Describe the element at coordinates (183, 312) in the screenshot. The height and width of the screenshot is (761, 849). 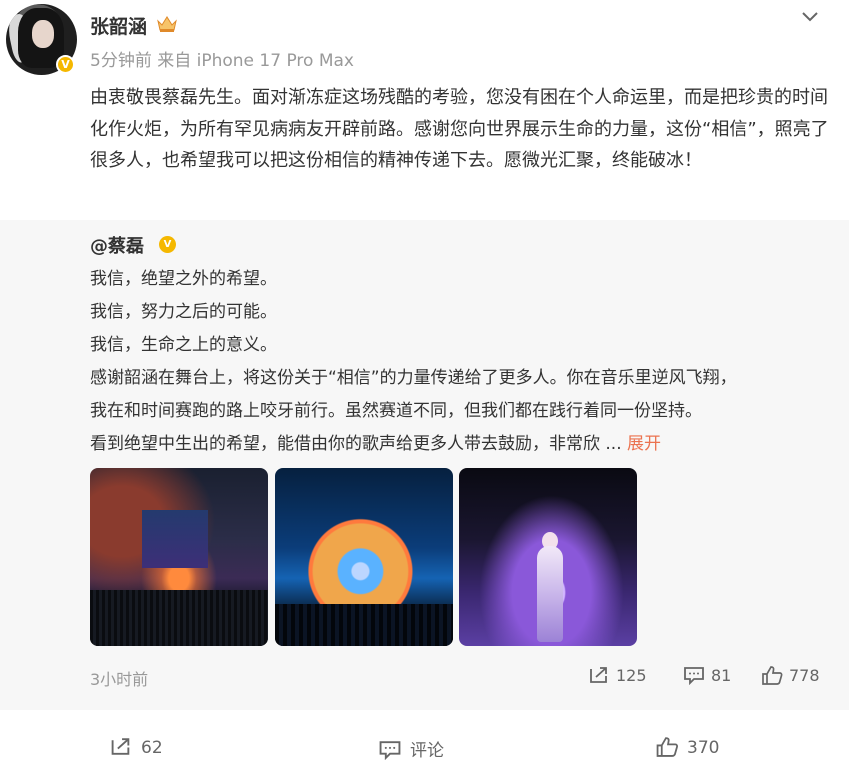
I see `repost-line: 我信，努力之后的可能。` at that location.